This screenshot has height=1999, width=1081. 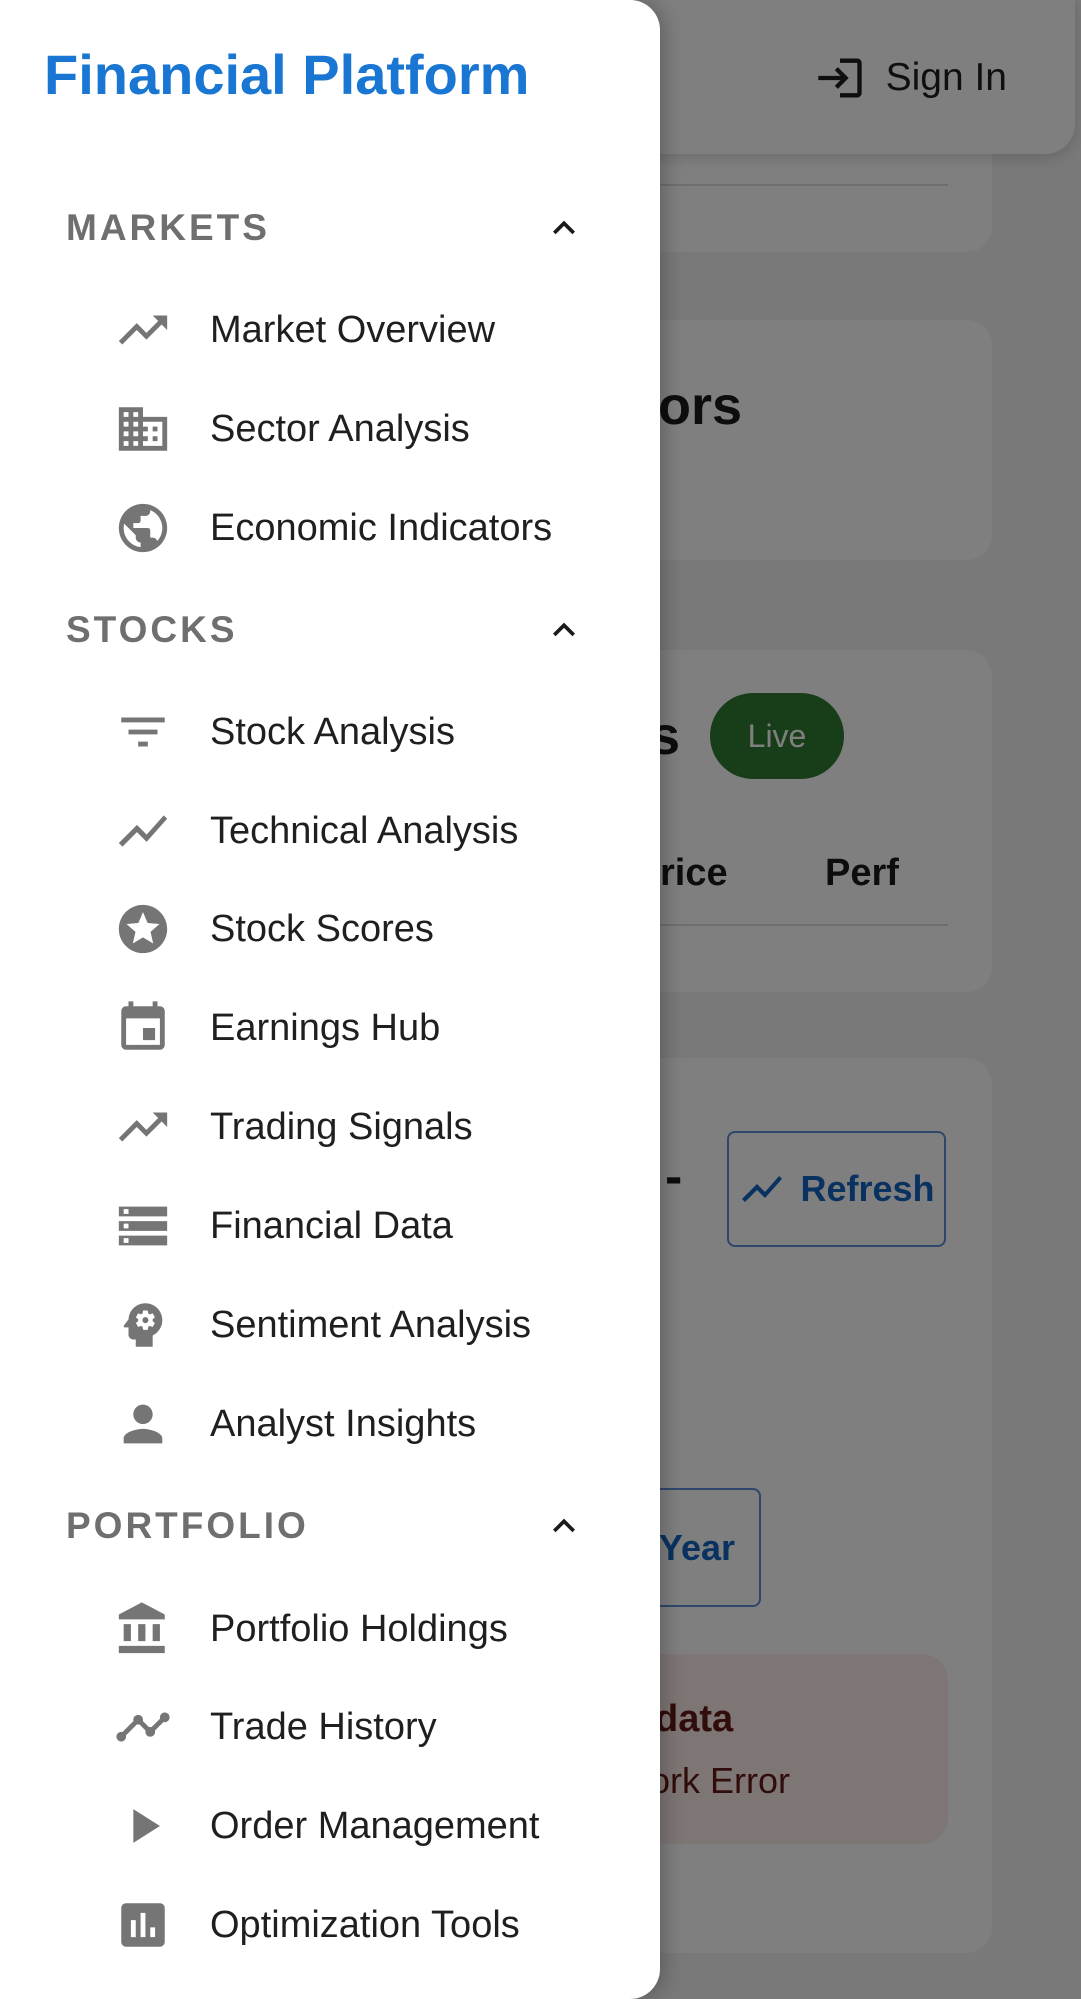 I want to click on psychology-icon, so click(x=143, y=1325).